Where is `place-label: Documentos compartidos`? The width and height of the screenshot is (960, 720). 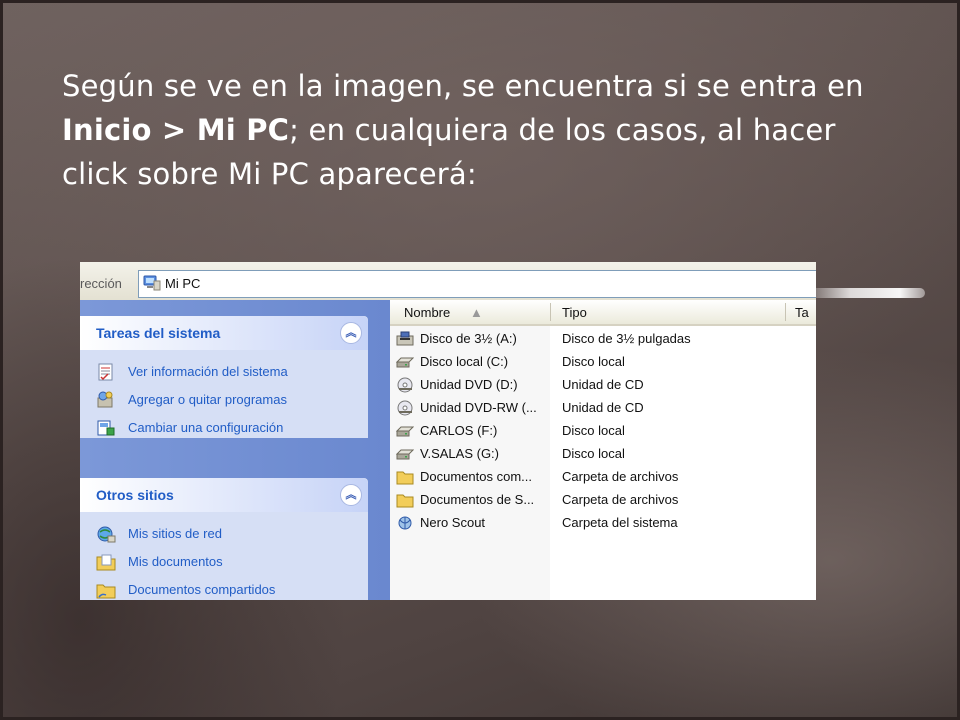
place-label: Documentos compartidos is located at coordinates (202, 589).